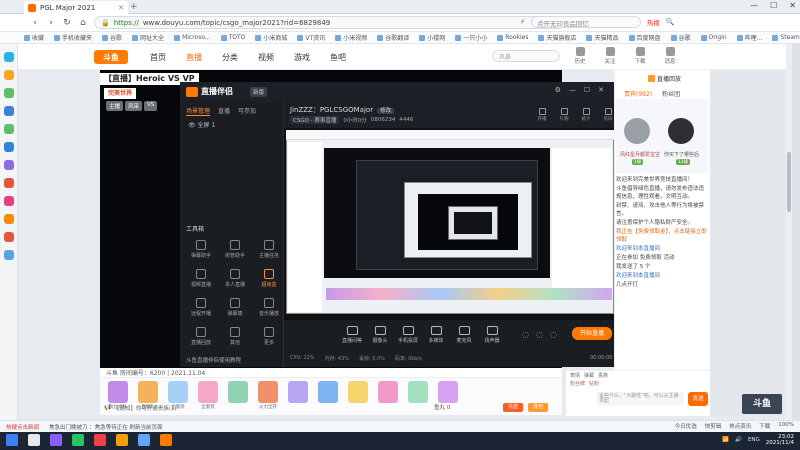 This screenshot has width=800, height=450. I want to click on rank-user-2: 你买下了哪些后, so click(681, 154).